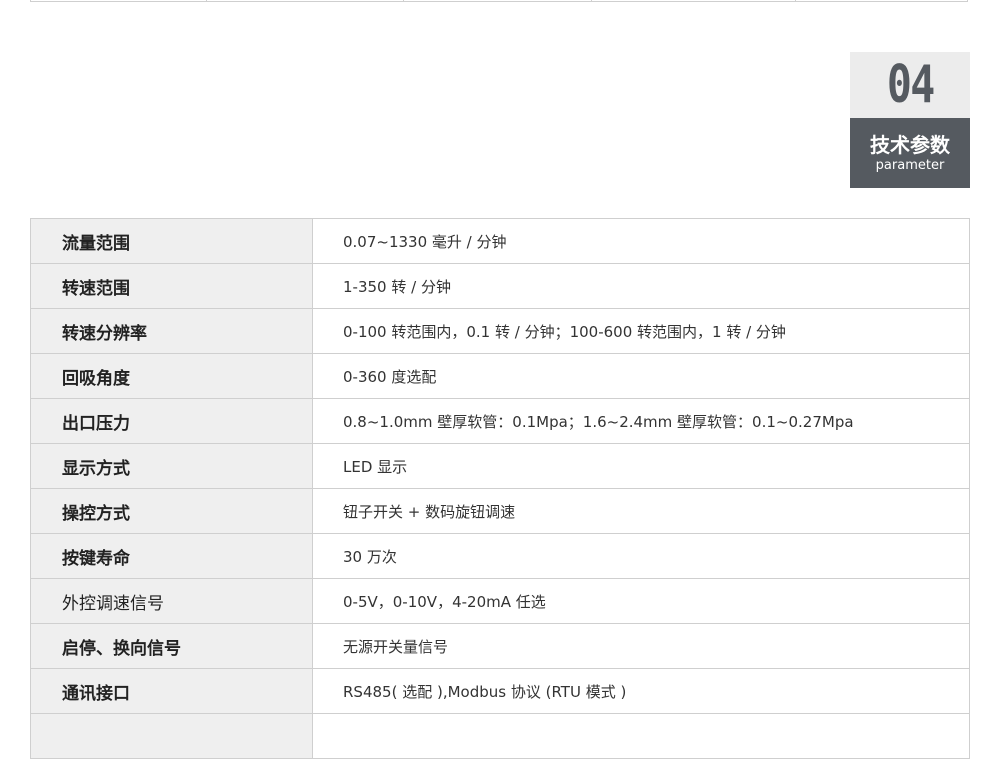 The image size is (1000, 759). What do you see at coordinates (171, 286) in the screenshot?
I see `param-key: 转速范围` at bounding box center [171, 286].